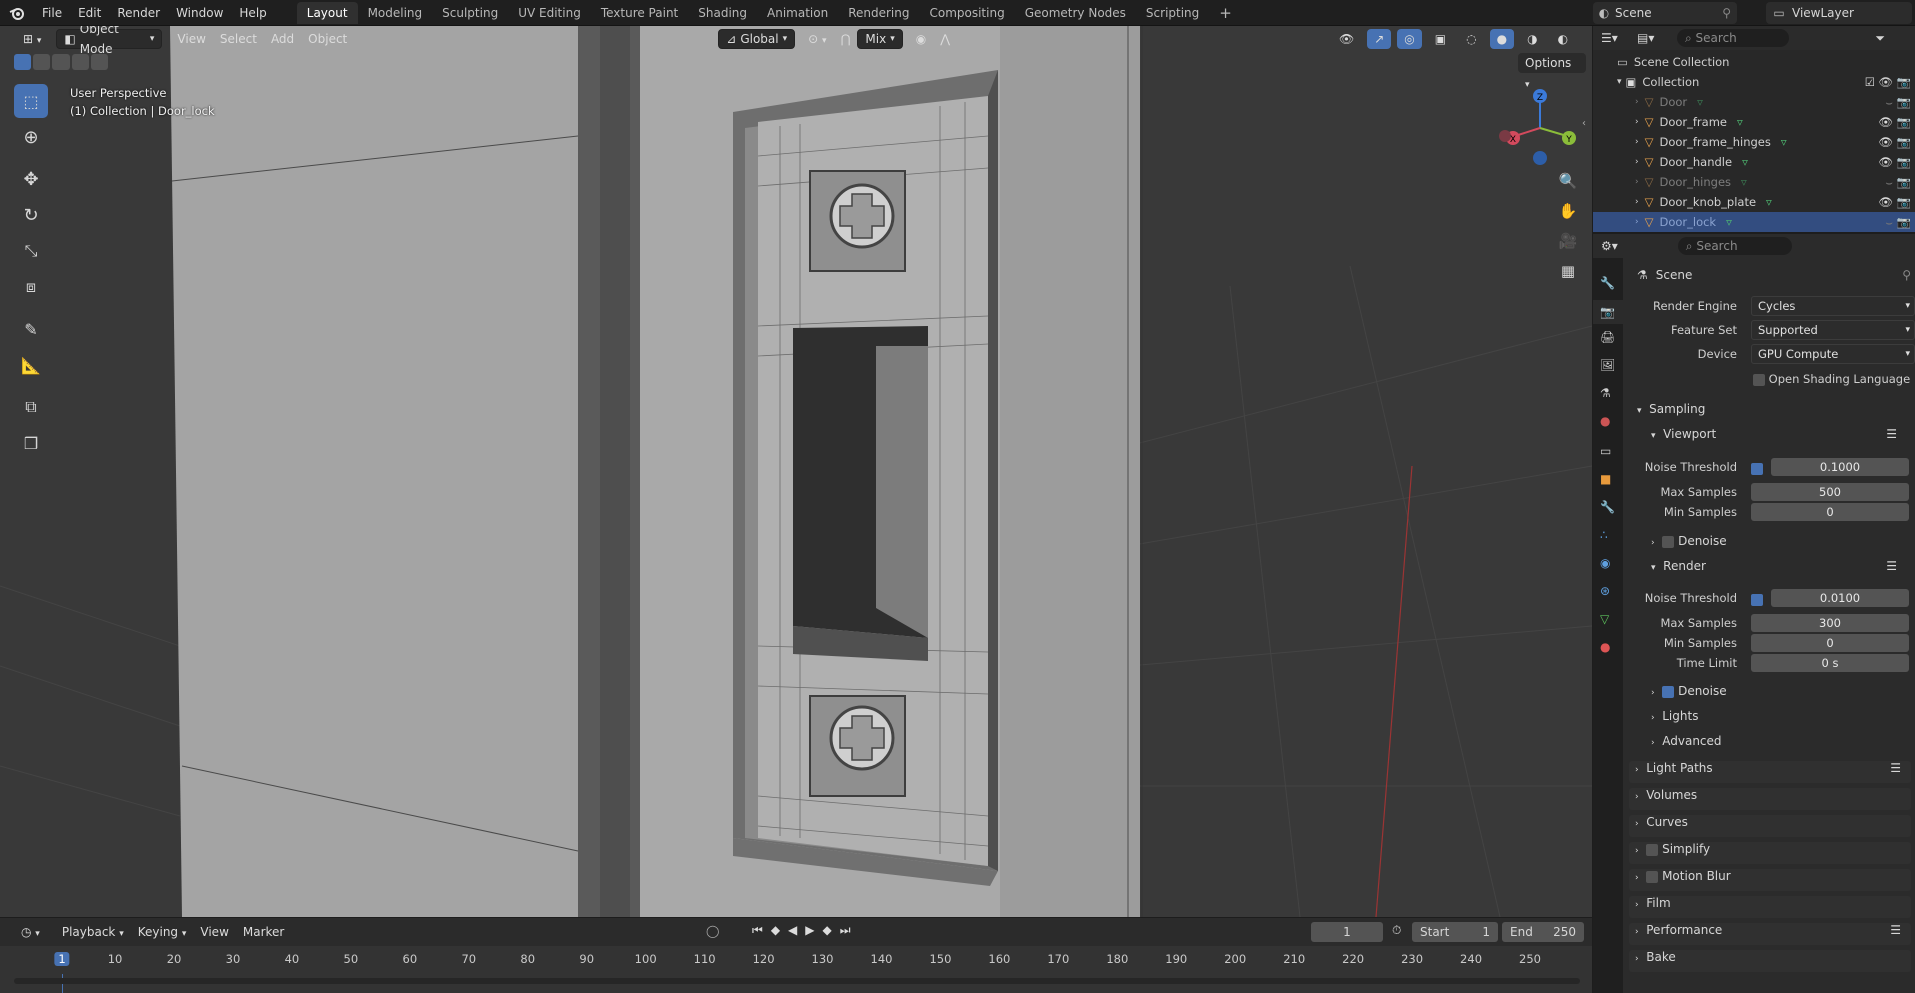 The image size is (1915, 993). I want to click on transform-tool: ⧈, so click(31, 287).